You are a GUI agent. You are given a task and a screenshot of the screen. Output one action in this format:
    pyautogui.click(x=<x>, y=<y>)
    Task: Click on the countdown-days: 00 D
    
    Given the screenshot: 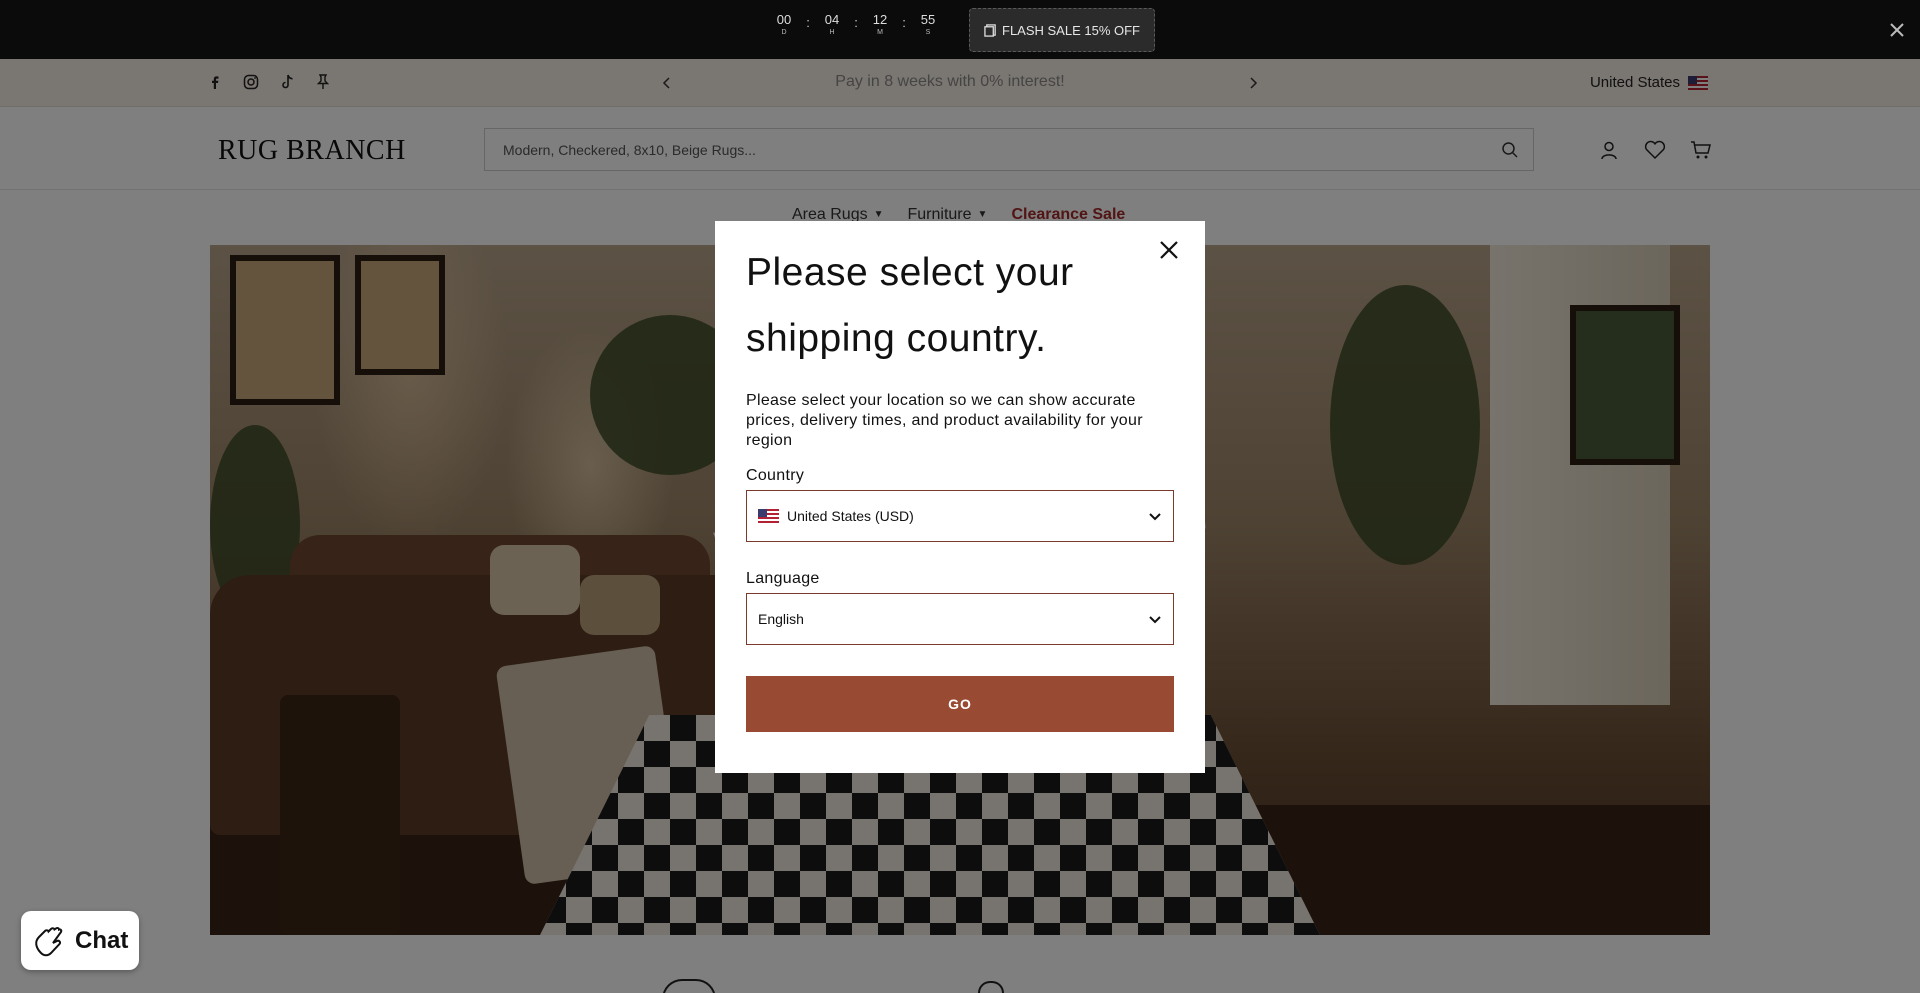 What is the action you would take?
    pyautogui.click(x=784, y=25)
    